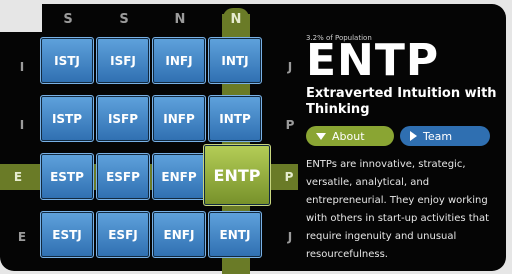 This screenshot has height=274, width=512. Describe the element at coordinates (123, 176) in the screenshot. I see `type-tile-esfp: ESFP` at that location.